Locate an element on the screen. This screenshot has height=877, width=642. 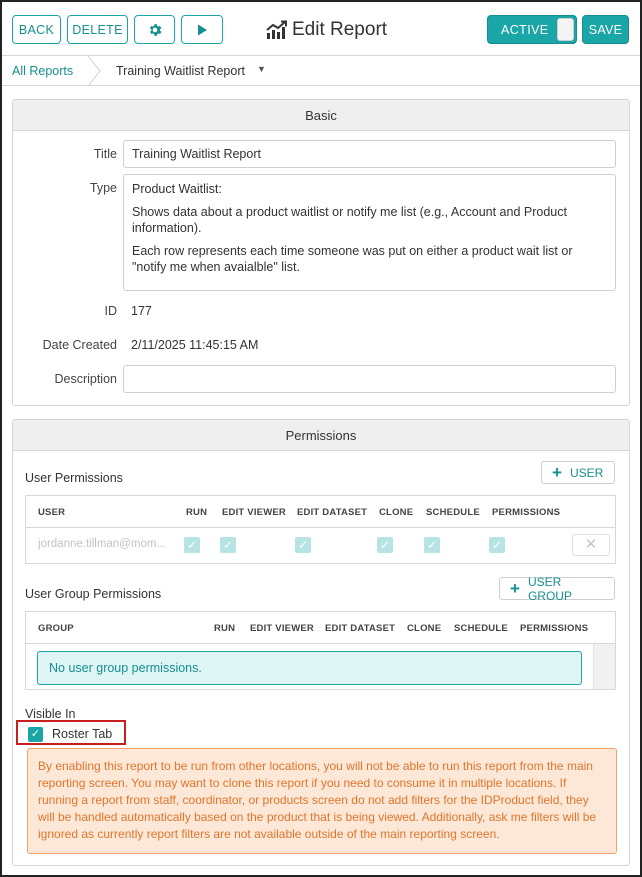
column-header: GROUP is located at coordinates (56, 628).